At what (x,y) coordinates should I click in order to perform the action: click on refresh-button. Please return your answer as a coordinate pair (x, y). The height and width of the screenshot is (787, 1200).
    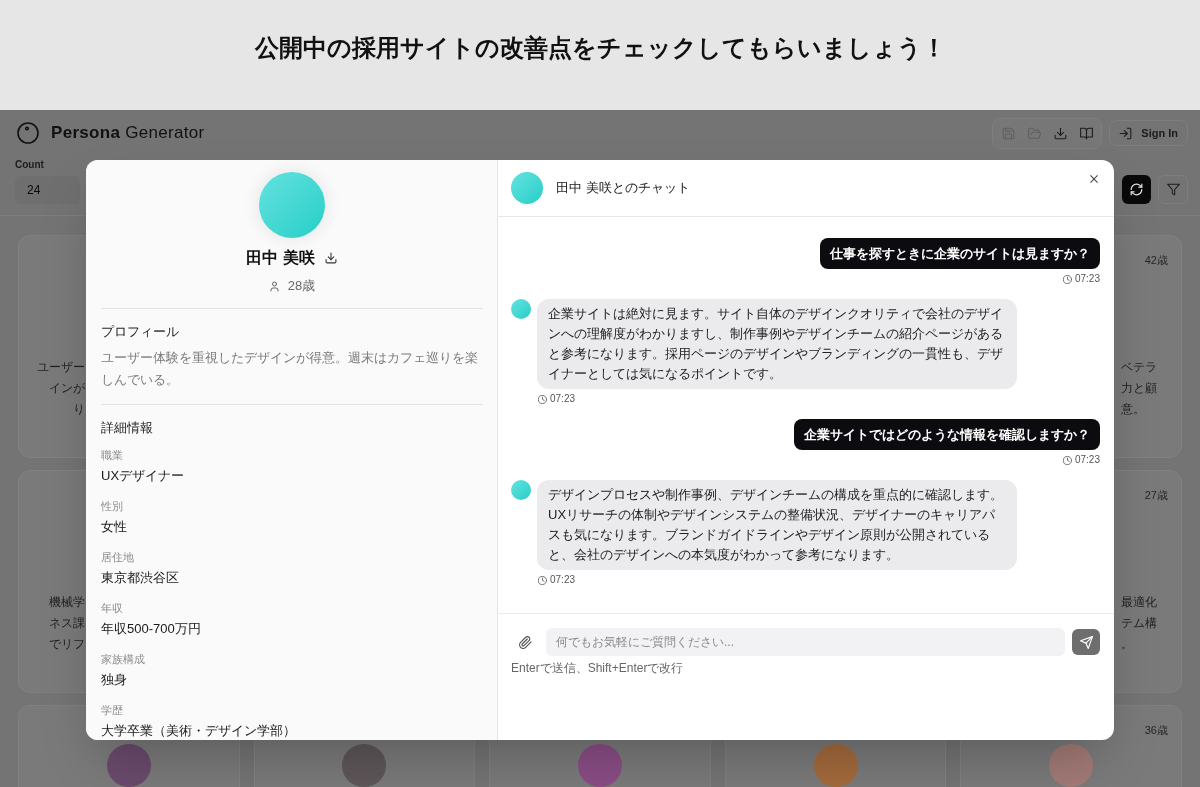
    Looking at the image, I should click on (1136, 189).